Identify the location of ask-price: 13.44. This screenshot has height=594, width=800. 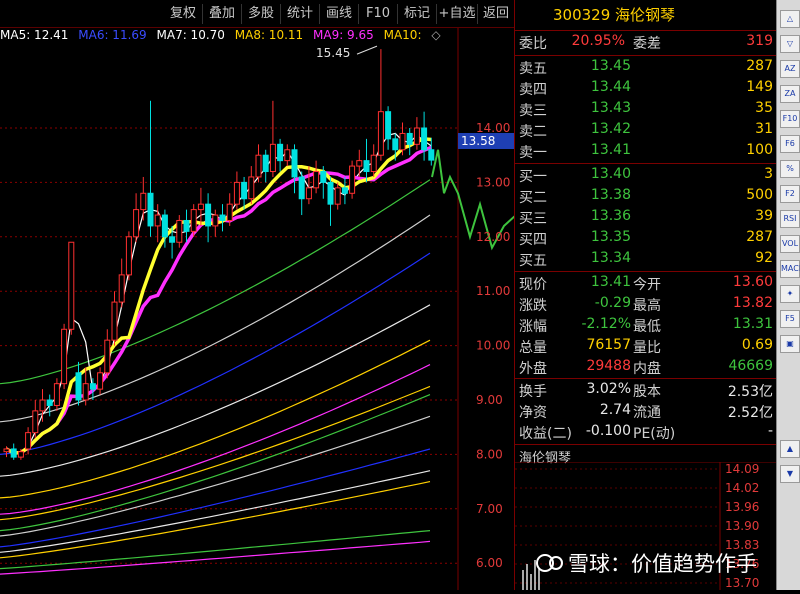
(610, 87).